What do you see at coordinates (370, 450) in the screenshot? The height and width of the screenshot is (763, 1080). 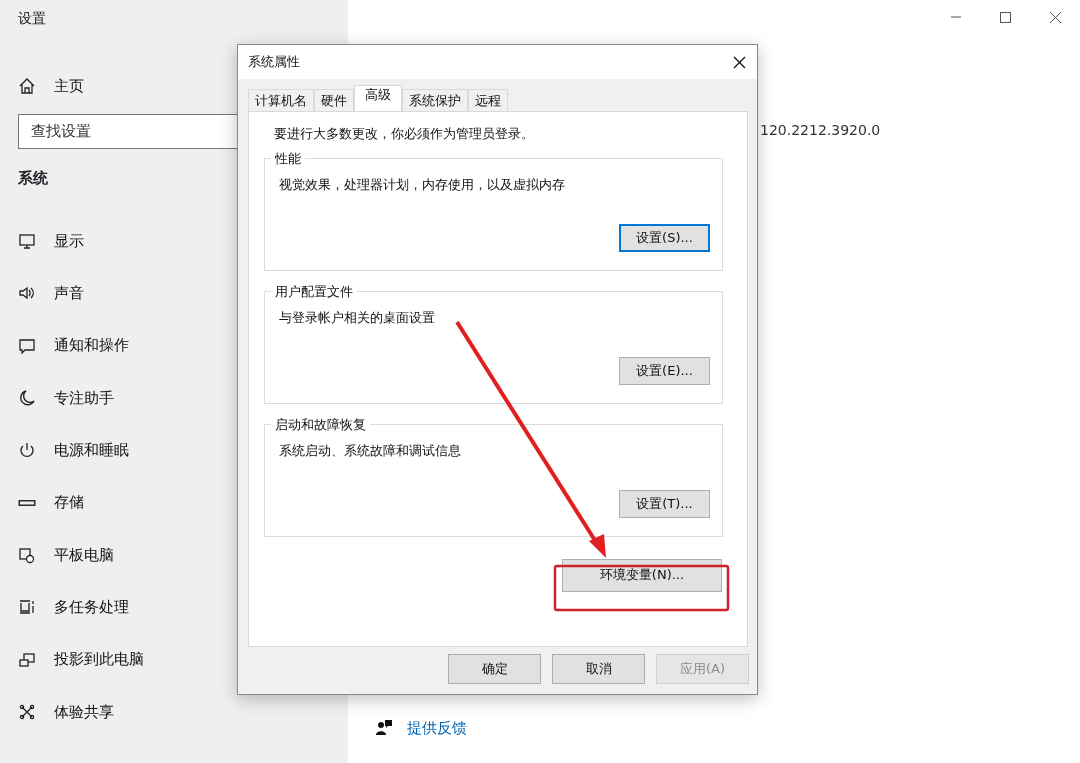 I see `group-description: 系统启动、系统故障和调试信息` at bounding box center [370, 450].